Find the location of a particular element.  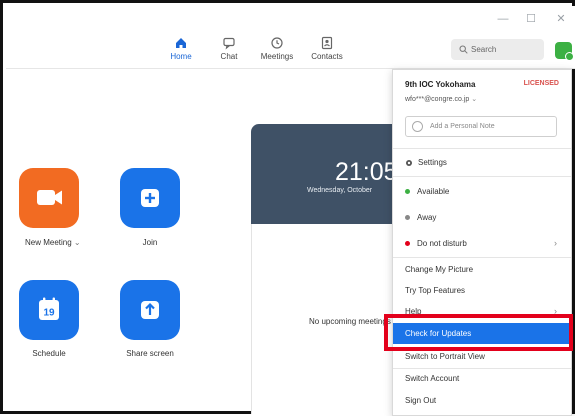

gear-icon is located at coordinates (409, 162).